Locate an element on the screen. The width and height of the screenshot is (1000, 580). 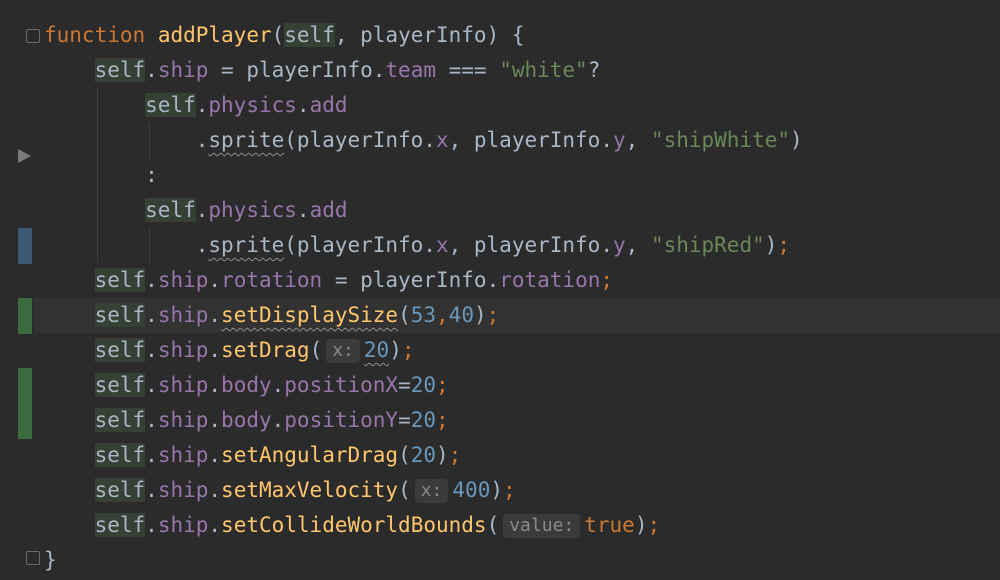
code-line: self.ship = playerInfo.team === "white"? is located at coordinates (522, 70).